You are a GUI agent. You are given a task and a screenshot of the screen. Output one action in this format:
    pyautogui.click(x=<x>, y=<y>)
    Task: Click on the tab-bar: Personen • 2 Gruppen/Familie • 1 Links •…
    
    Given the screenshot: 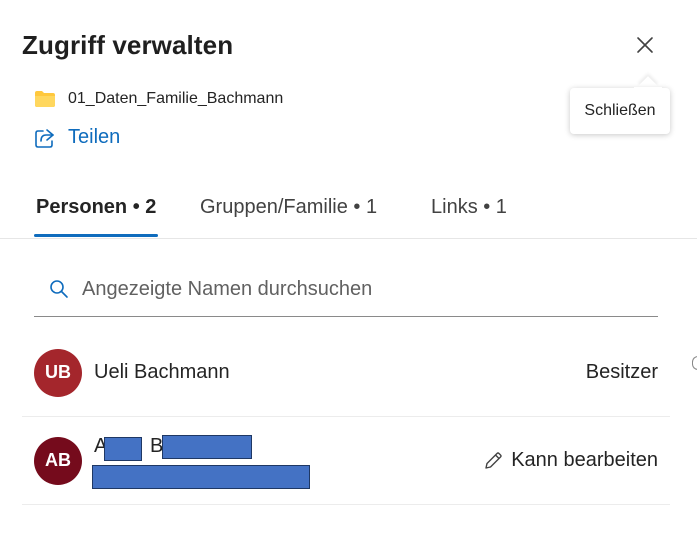 What is the action you would take?
    pyautogui.click(x=348, y=213)
    